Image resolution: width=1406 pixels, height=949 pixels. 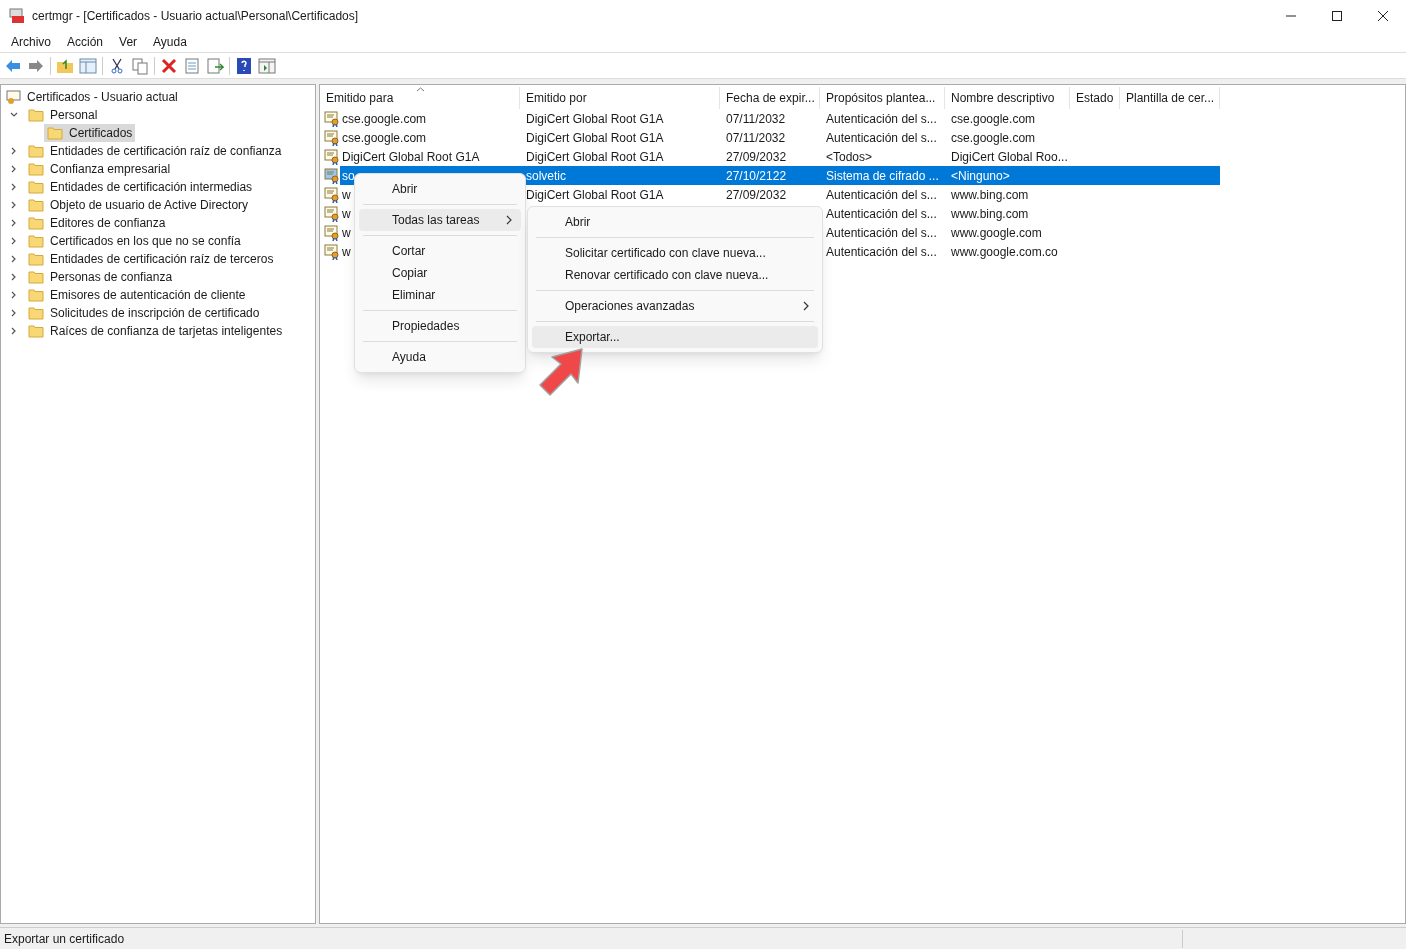 What do you see at coordinates (140, 65) in the screenshot?
I see `copy-icon` at bounding box center [140, 65].